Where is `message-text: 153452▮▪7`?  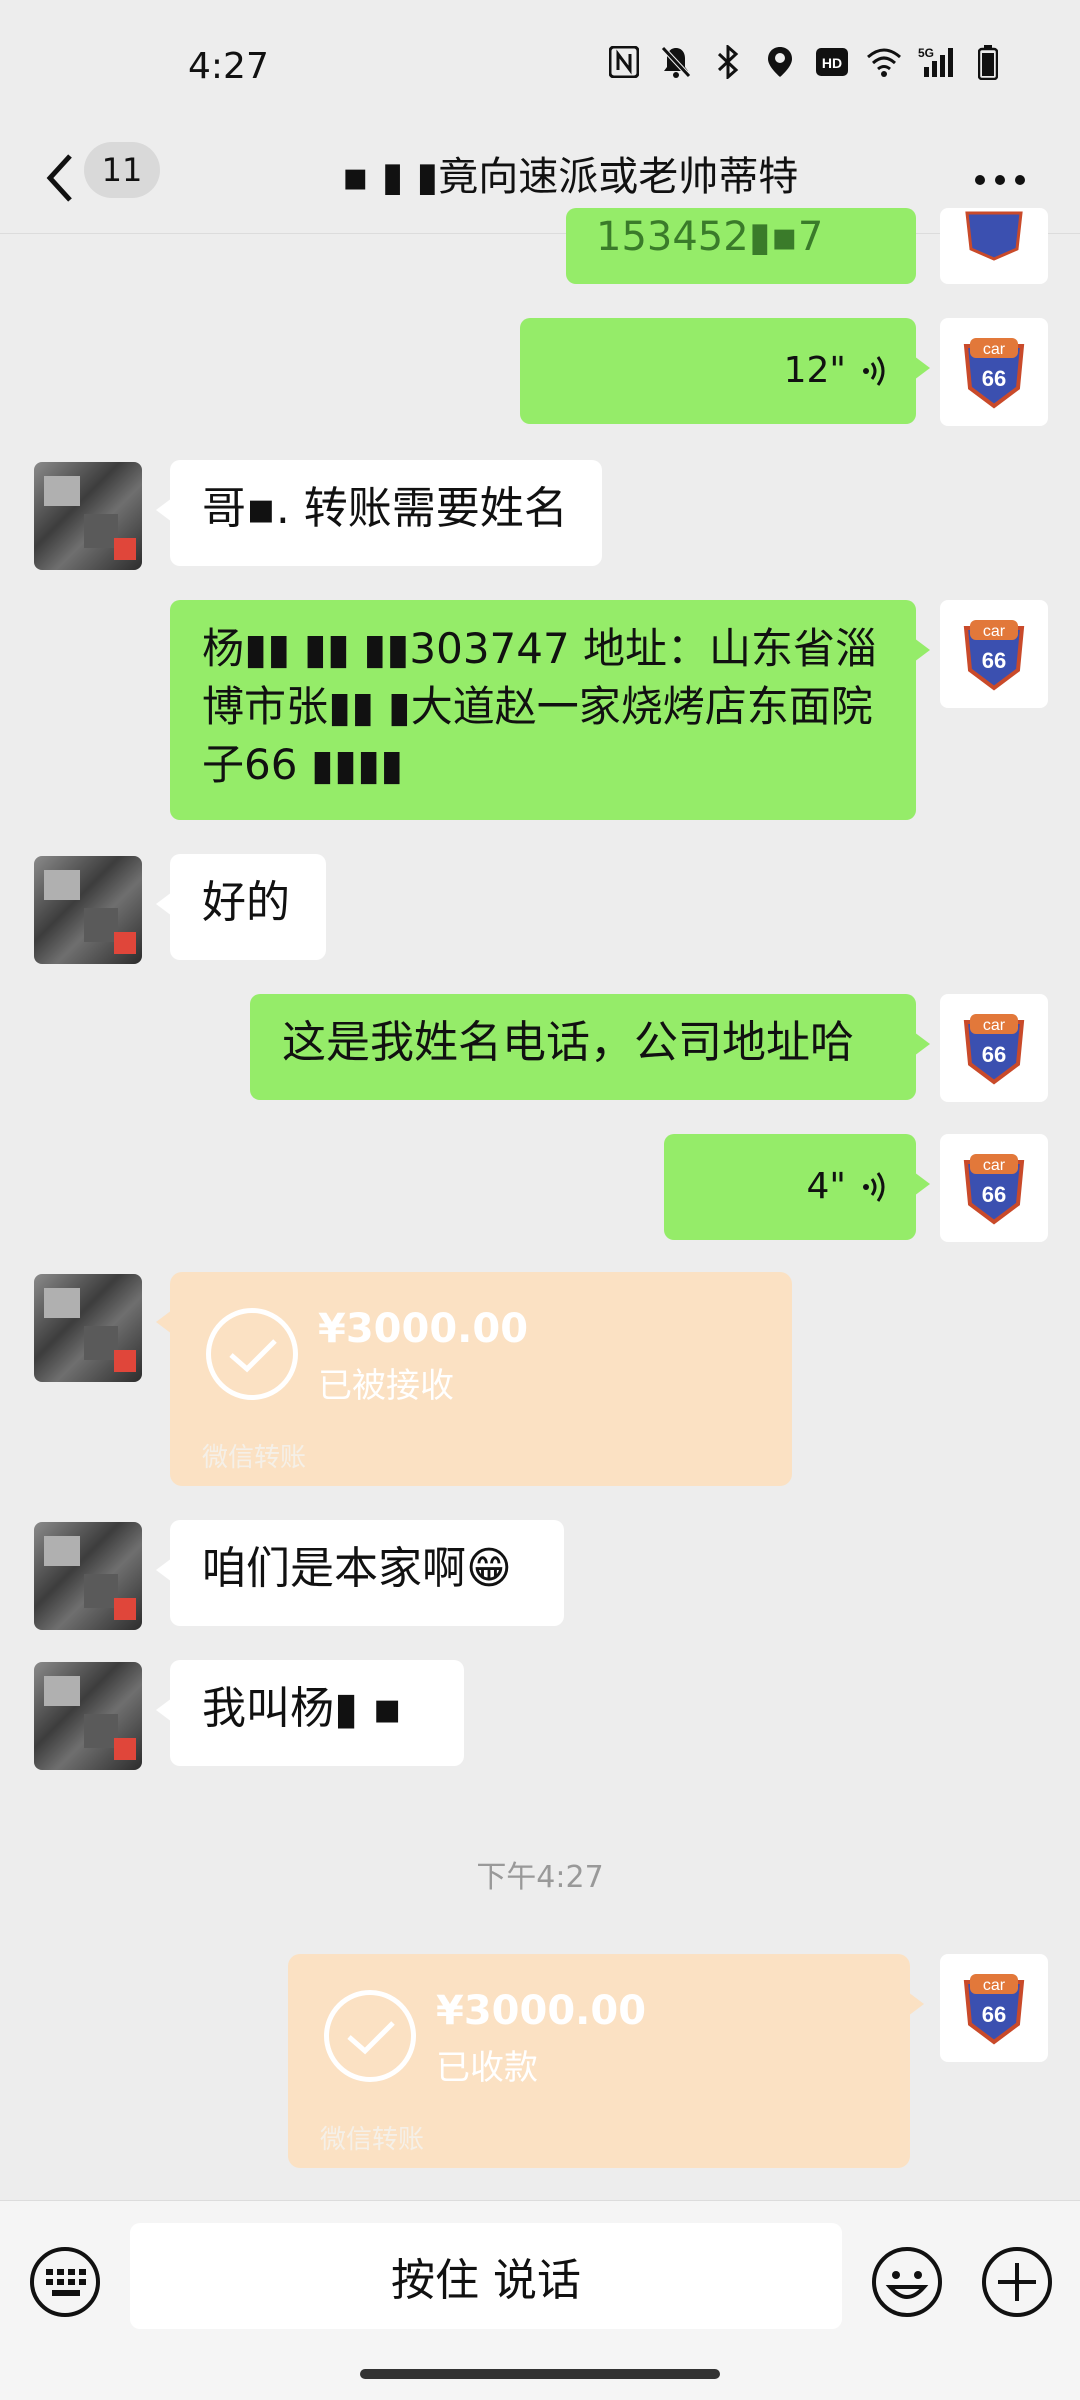
message-text: 153452▮▪7 is located at coordinates (710, 237).